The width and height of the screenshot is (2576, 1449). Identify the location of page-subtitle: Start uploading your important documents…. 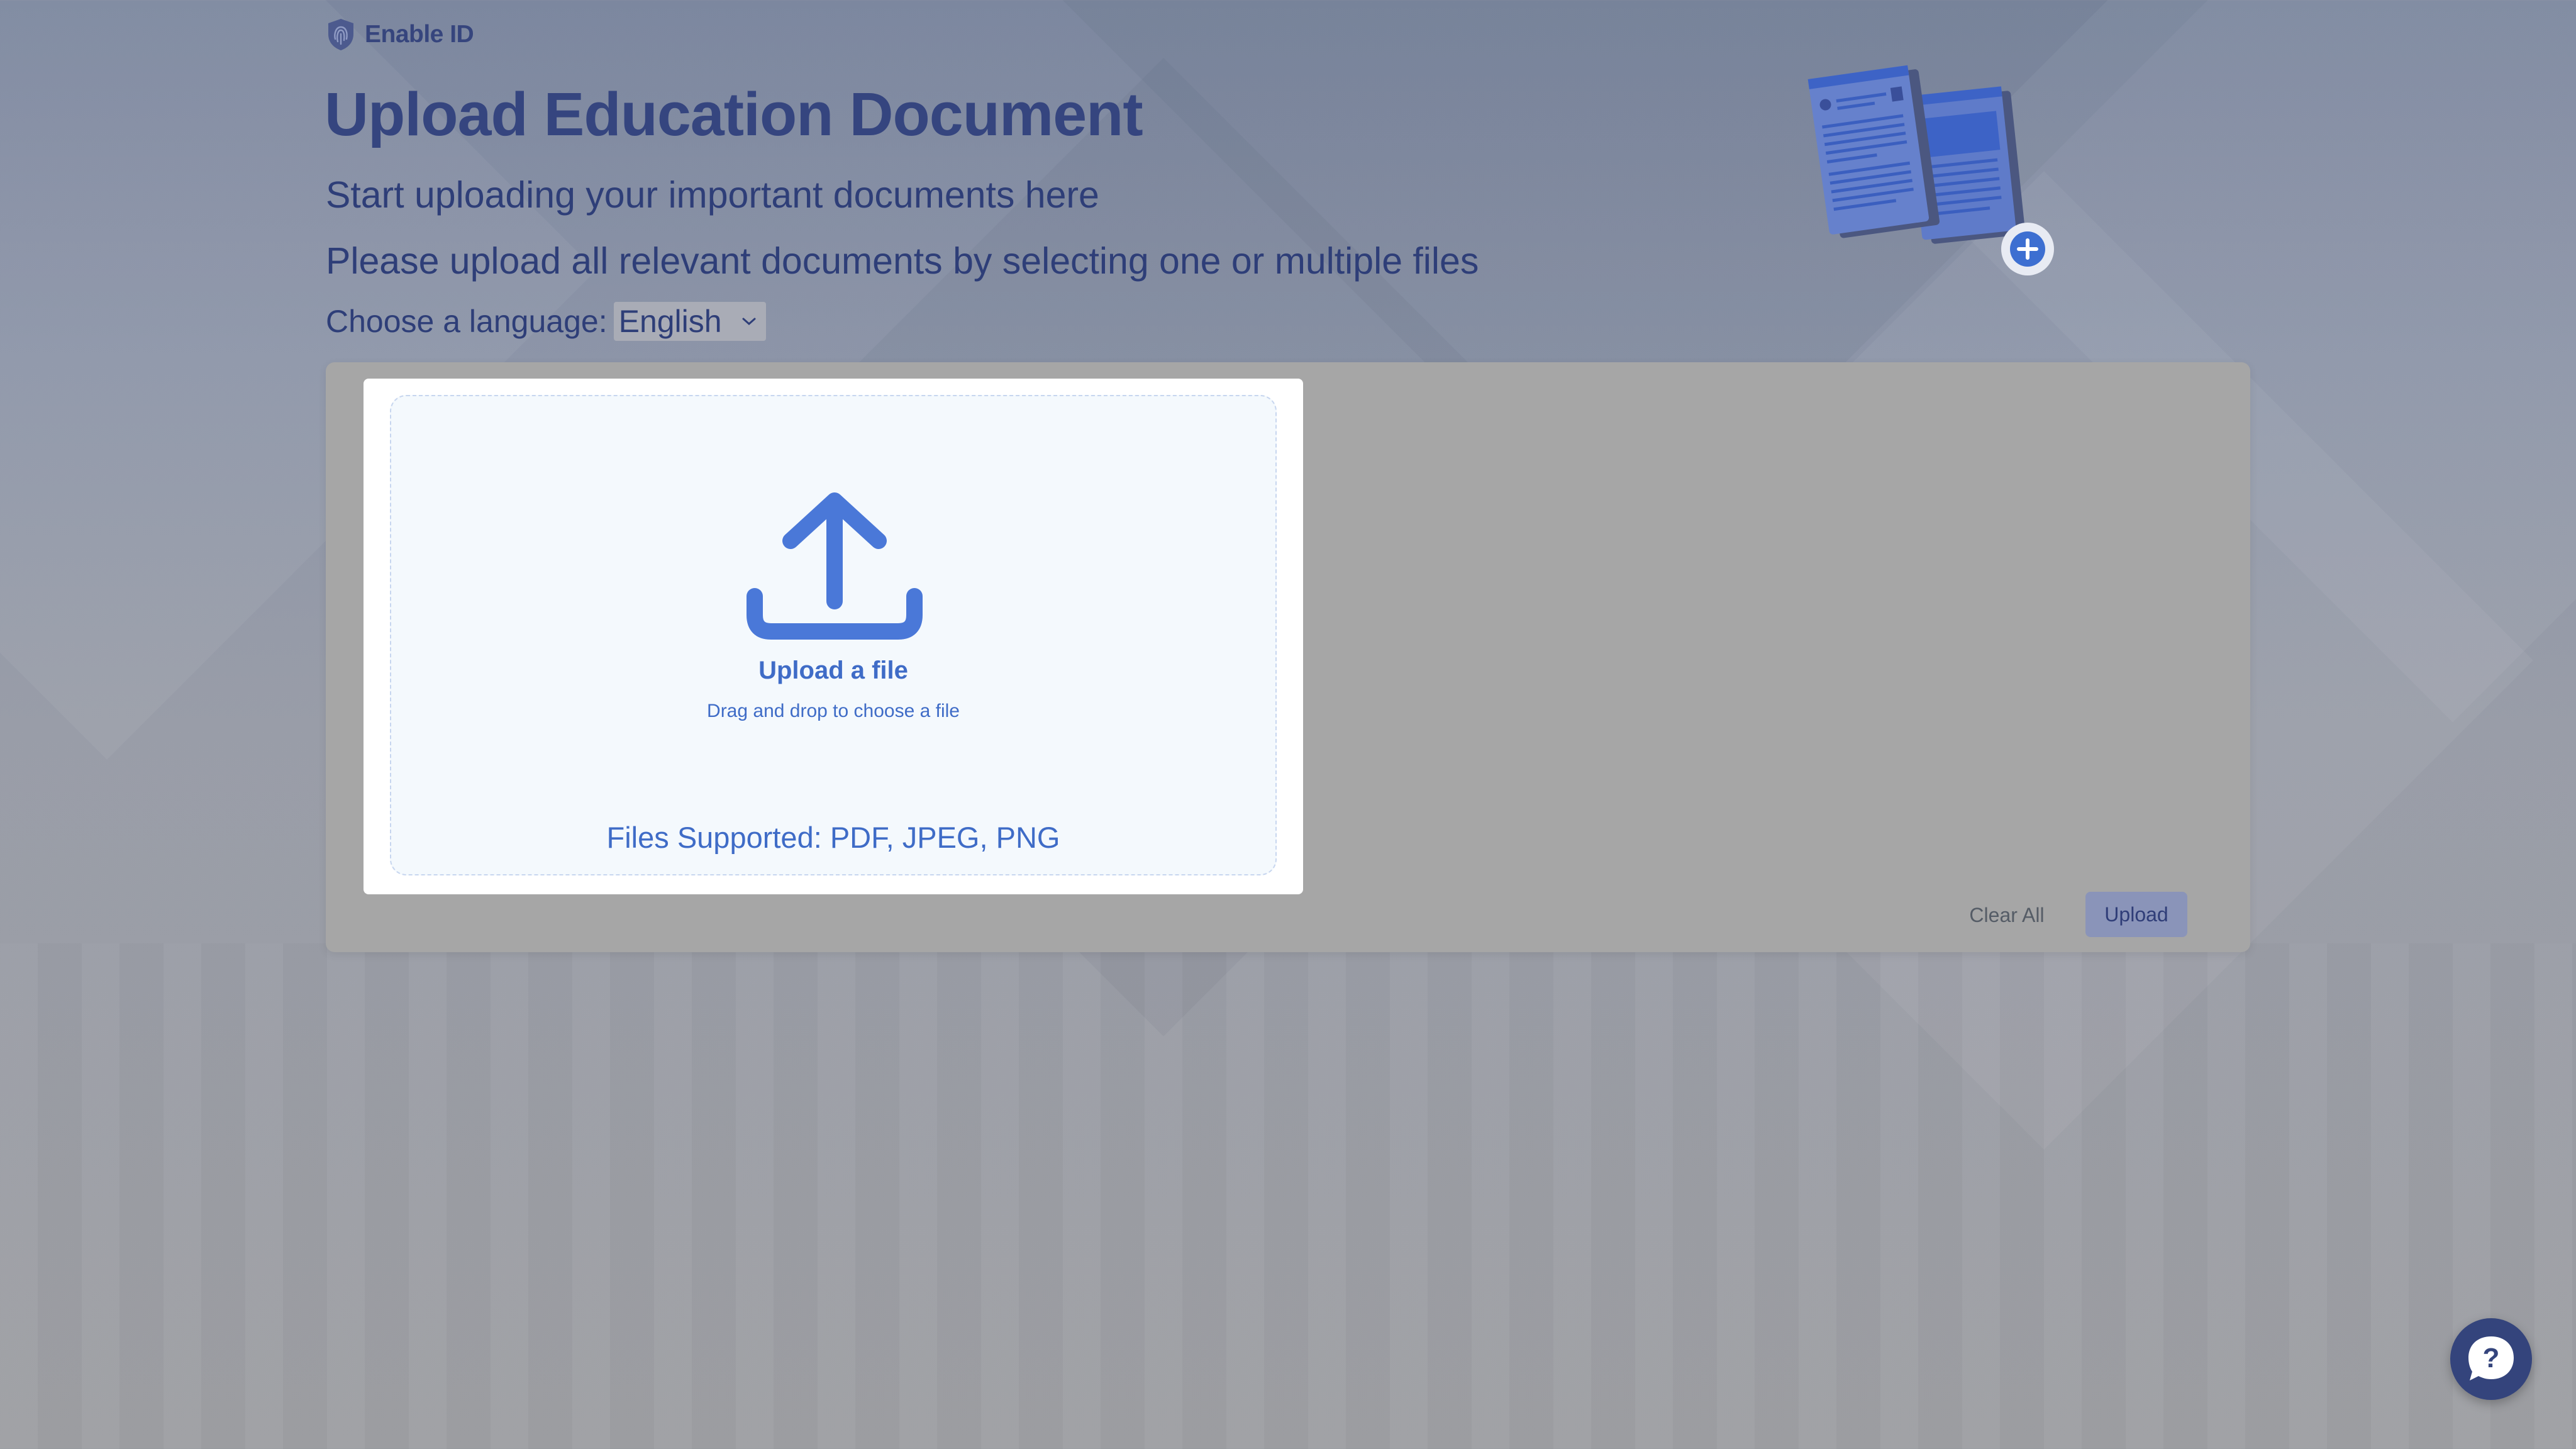
(712, 195).